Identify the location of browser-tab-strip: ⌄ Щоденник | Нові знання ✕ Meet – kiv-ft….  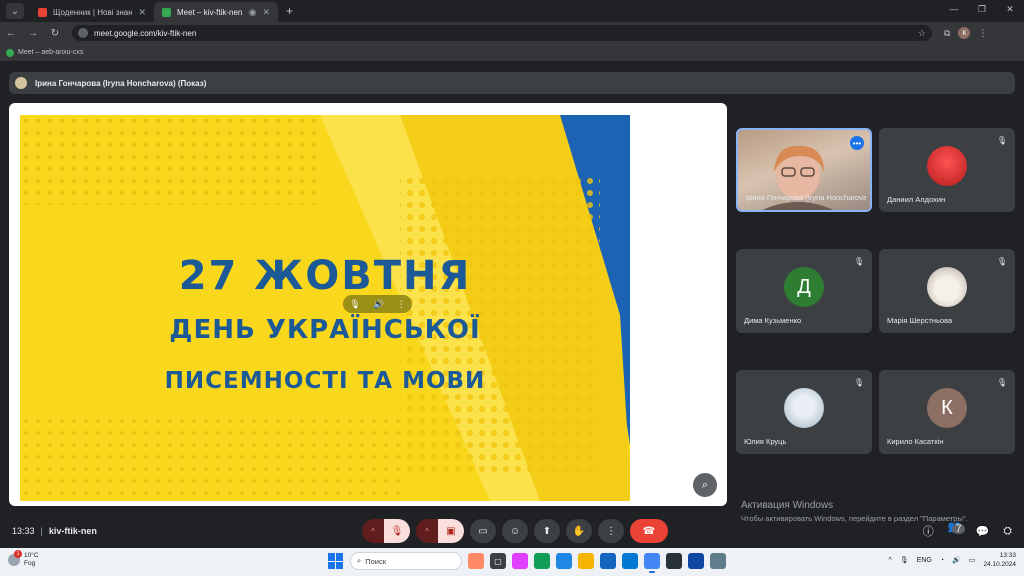
(512, 11).